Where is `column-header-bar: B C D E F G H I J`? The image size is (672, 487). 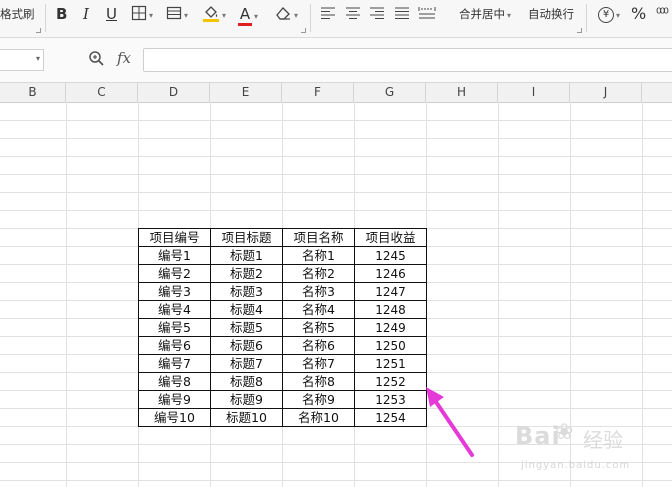 column-header-bar: B C D E F G H I J is located at coordinates (336, 93).